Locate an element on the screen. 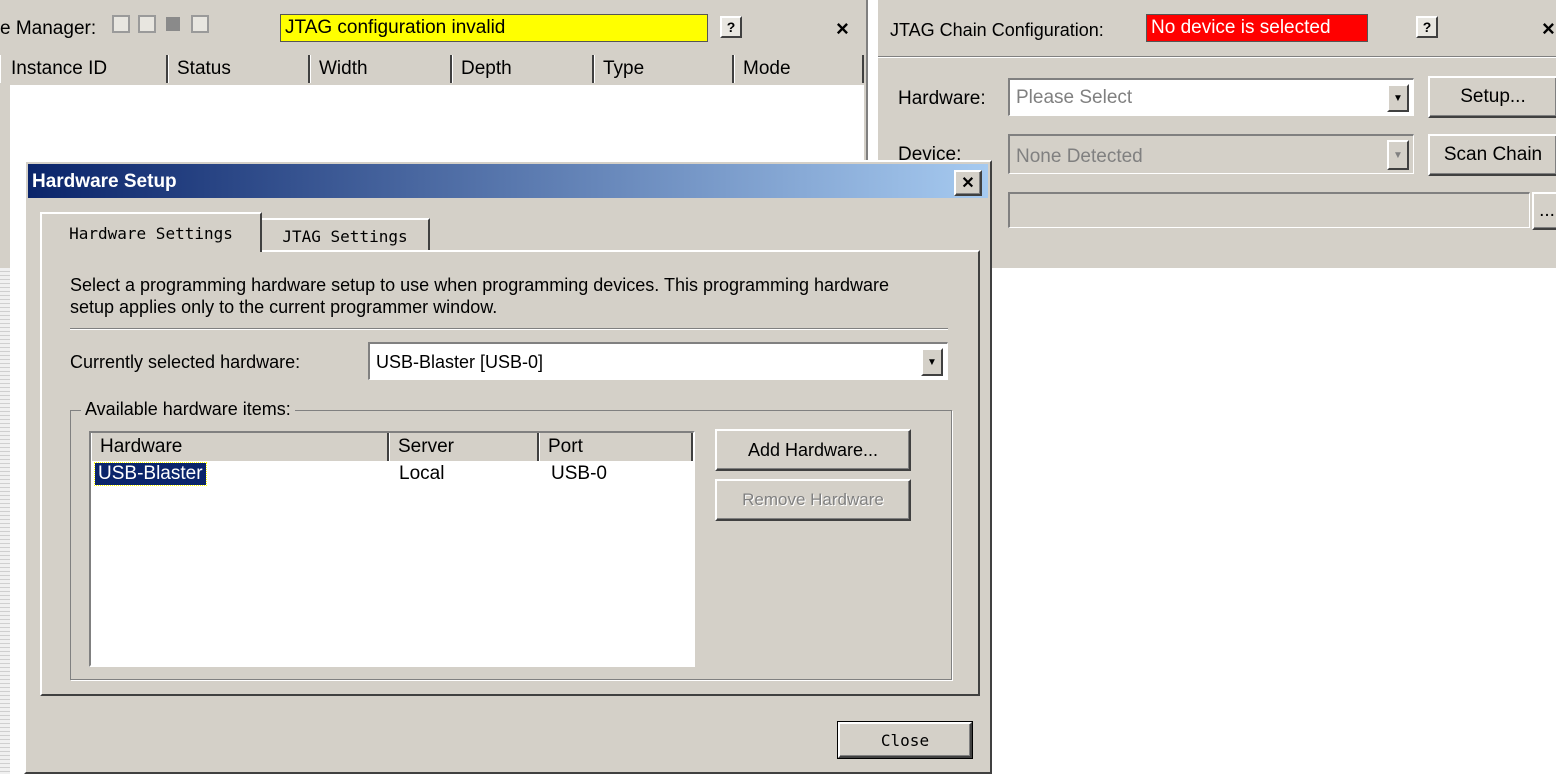 This screenshot has width=1556, height=774. column-header-type: Type is located at coordinates (664, 69).